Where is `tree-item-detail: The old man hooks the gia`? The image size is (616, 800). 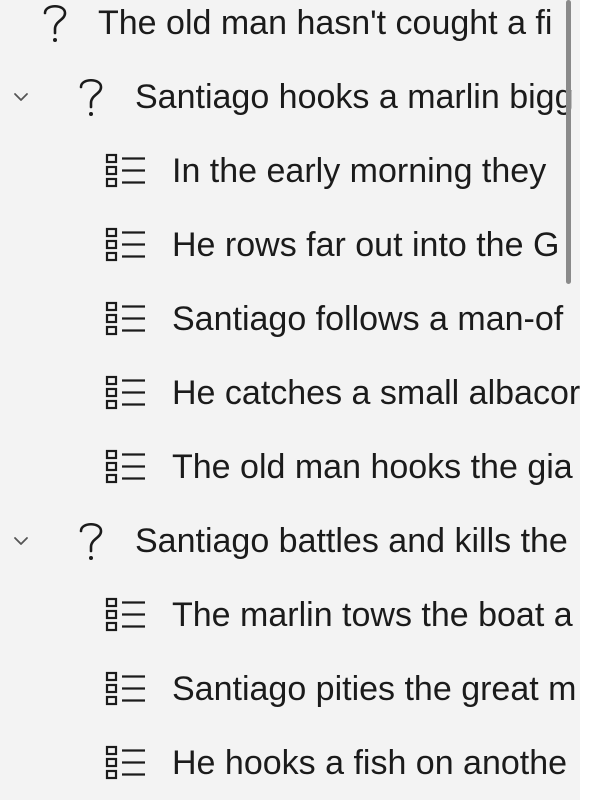 tree-item-detail: The old man hooks the gia is located at coordinates (290, 467).